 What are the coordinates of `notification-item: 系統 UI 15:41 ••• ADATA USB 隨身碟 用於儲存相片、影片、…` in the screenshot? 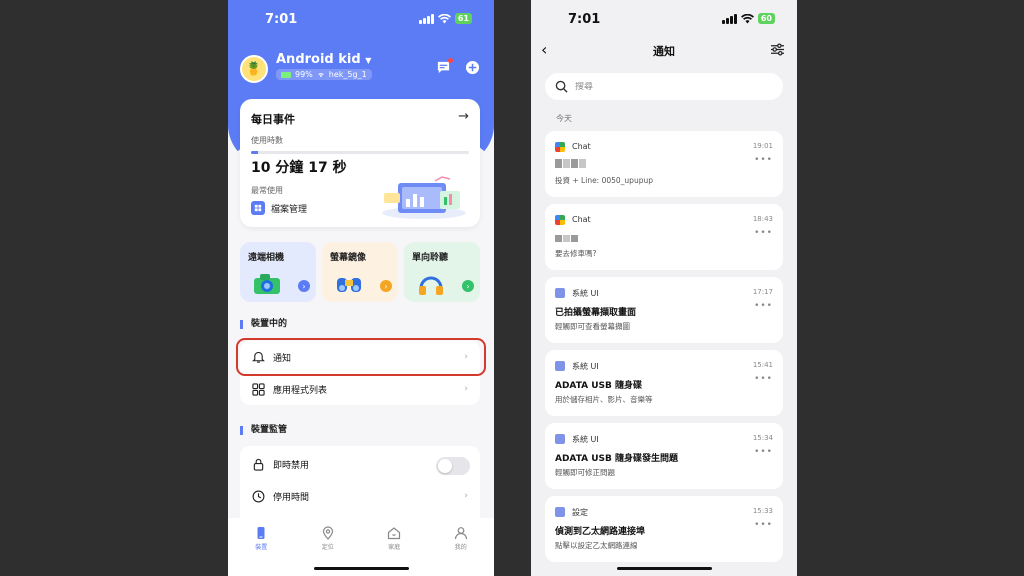 It's located at (664, 383).